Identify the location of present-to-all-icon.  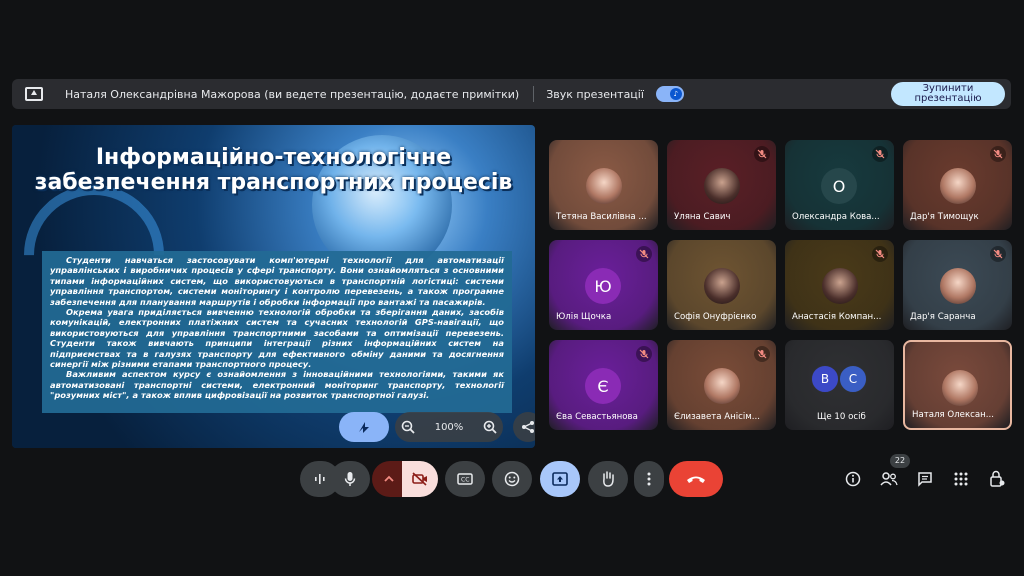
(560, 479).